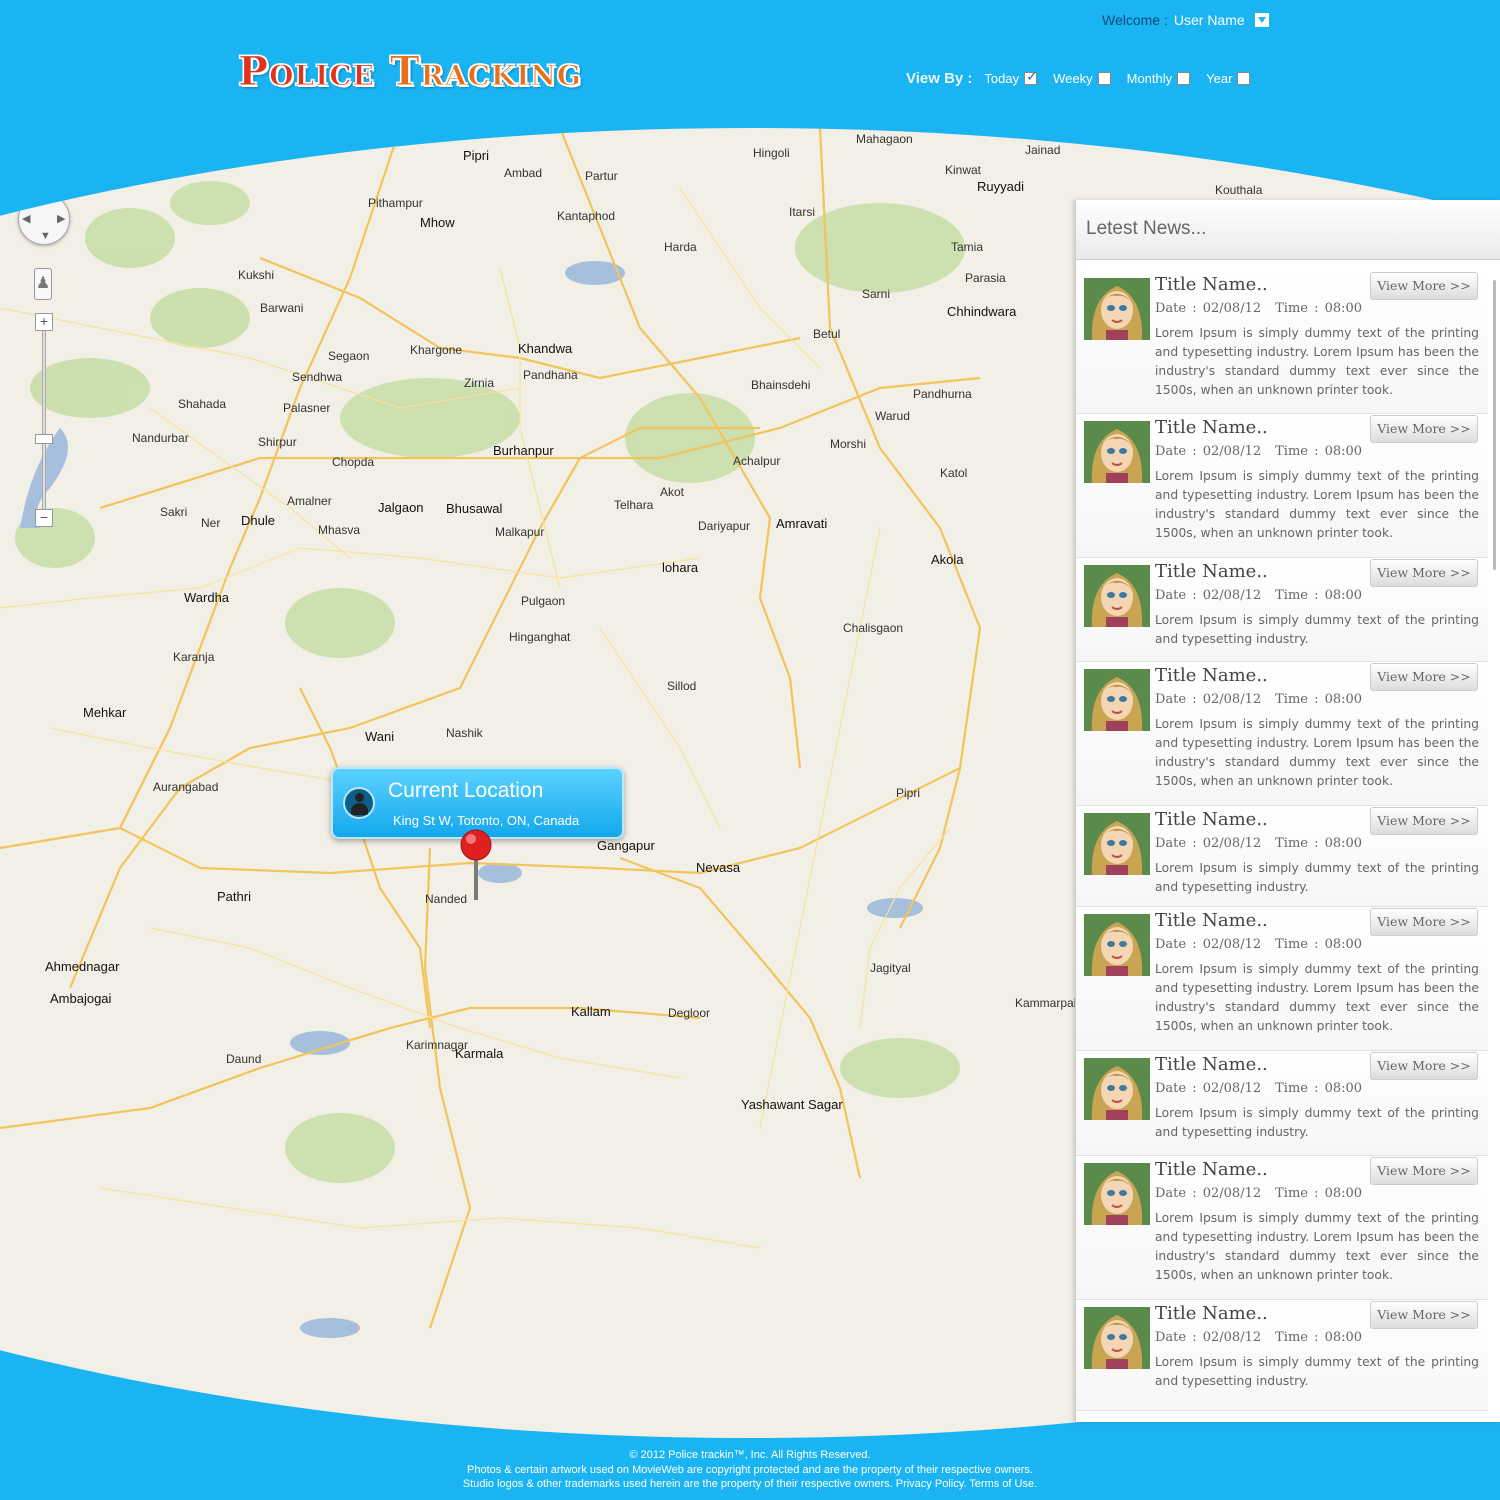 This screenshot has height=1500, width=1500. I want to click on pan-right-icon: ▶, so click(61, 218).